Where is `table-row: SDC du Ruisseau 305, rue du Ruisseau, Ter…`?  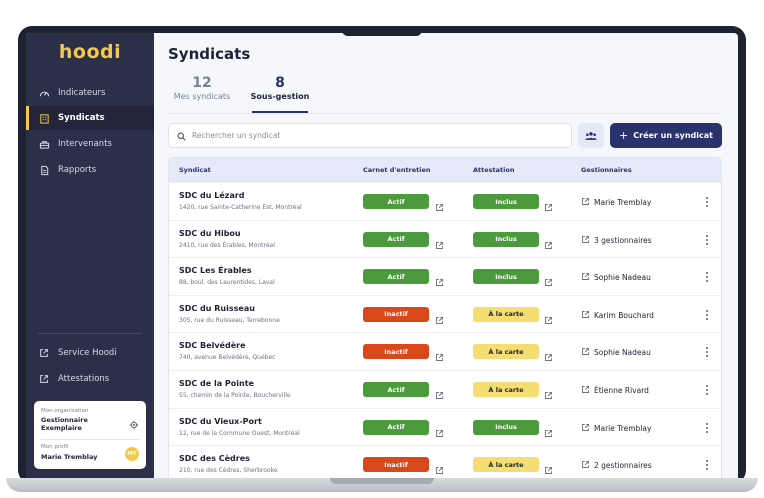
table-row: SDC du Ruisseau 305, rue du Ruisseau, Ter… is located at coordinates (445, 313).